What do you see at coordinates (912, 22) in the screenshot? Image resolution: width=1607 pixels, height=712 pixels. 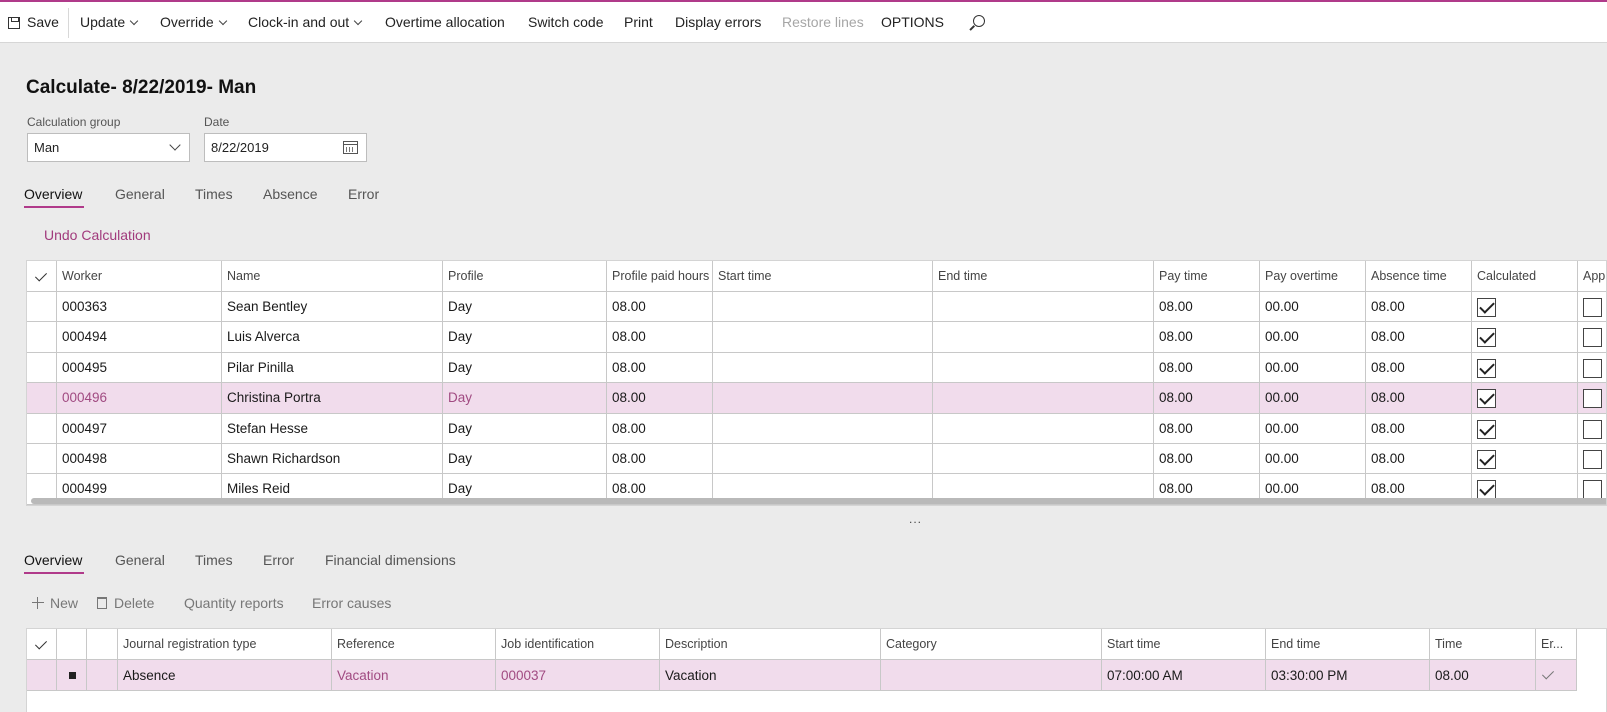 I see `options-button: OPTIONS` at bounding box center [912, 22].